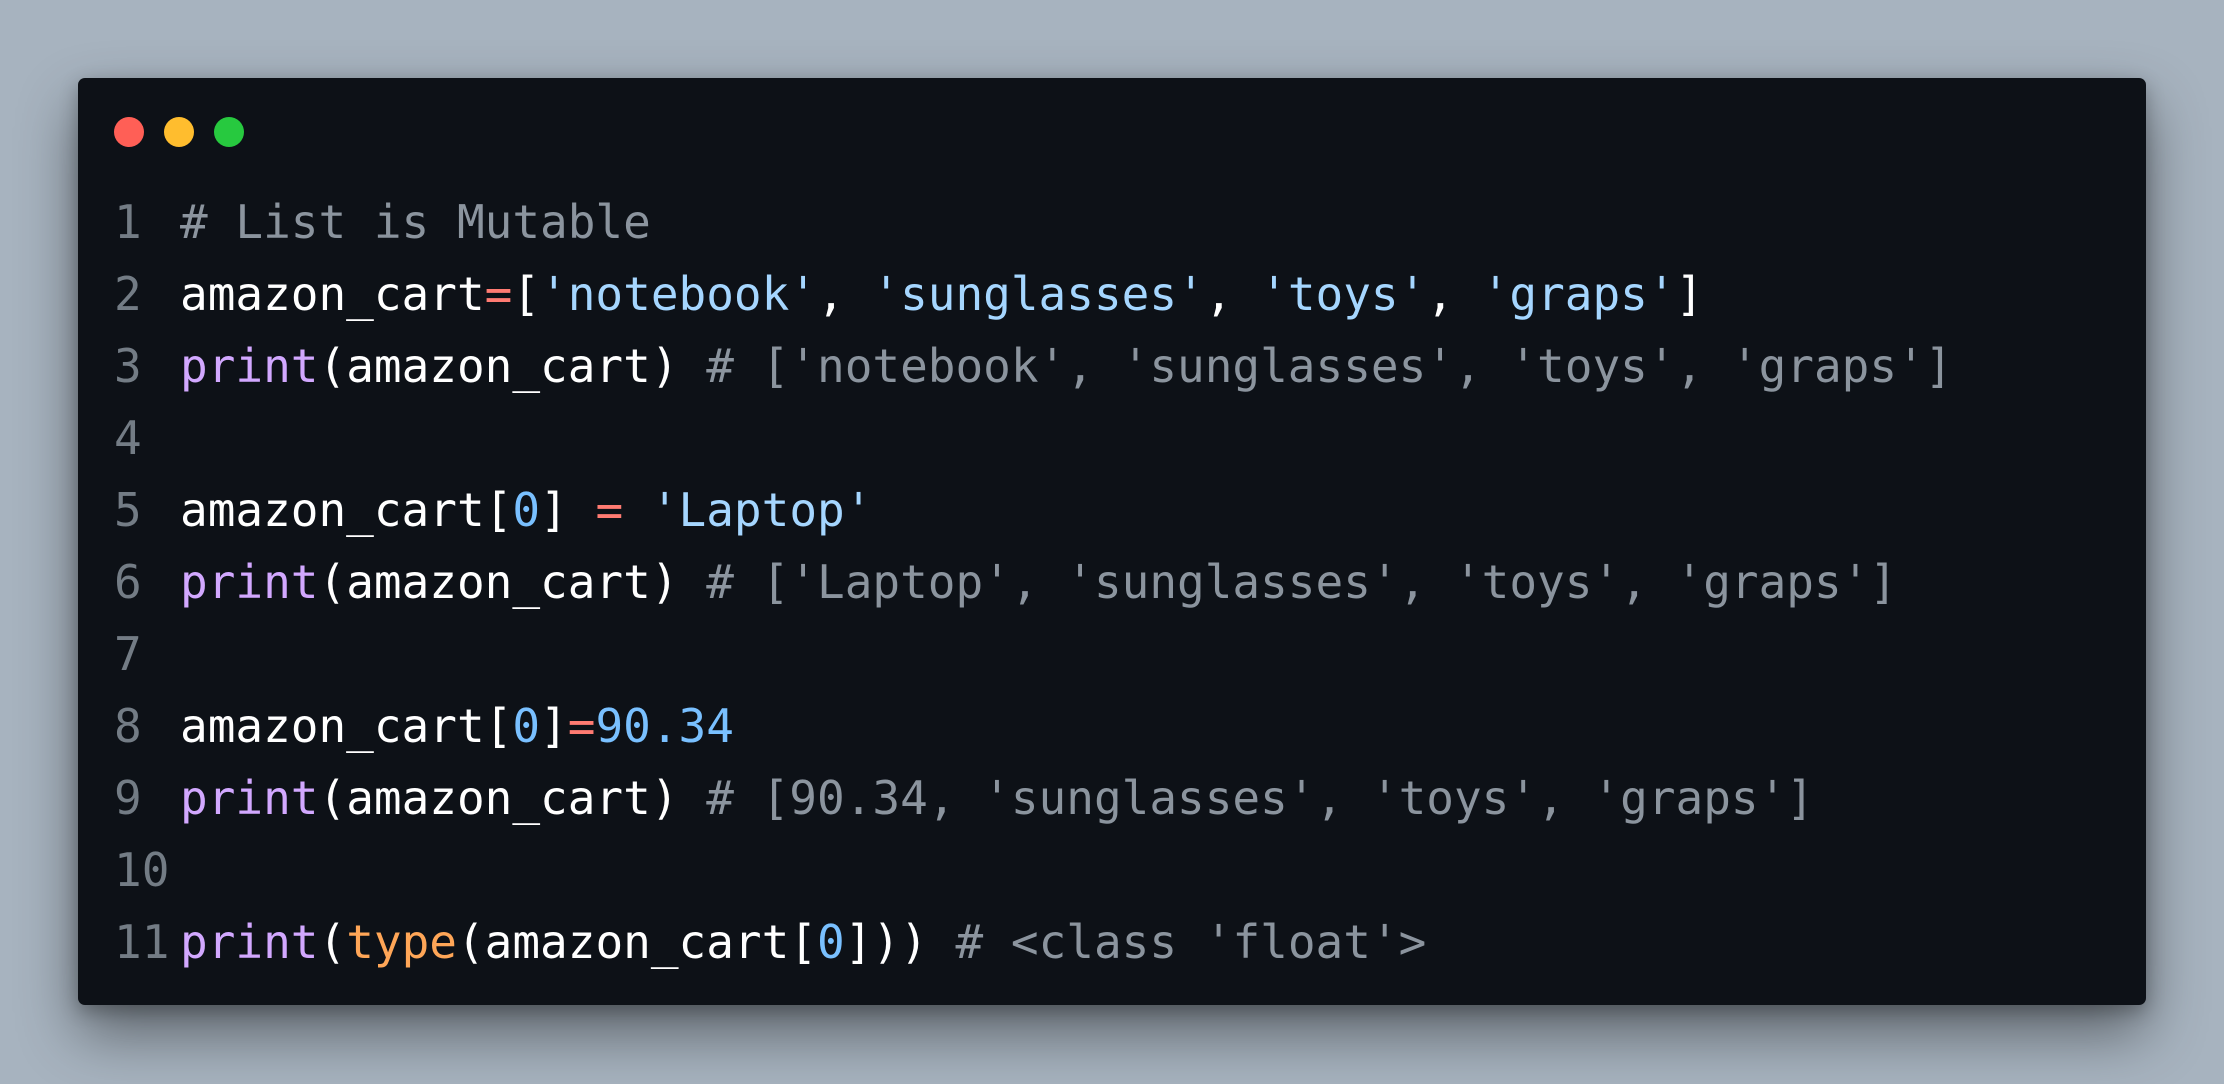 This screenshot has width=2224, height=1084. What do you see at coordinates (128, 654) in the screenshot?
I see `line-number: 7` at bounding box center [128, 654].